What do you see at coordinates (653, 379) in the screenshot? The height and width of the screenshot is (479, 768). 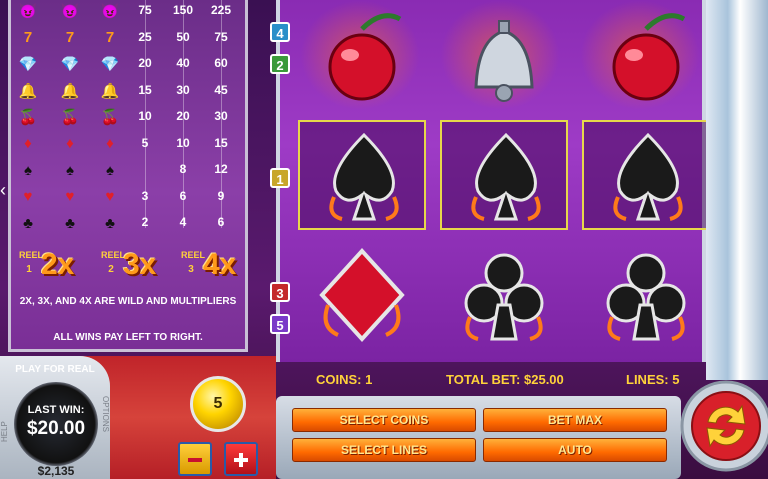 I see `lines-display: LINES: 5` at bounding box center [653, 379].